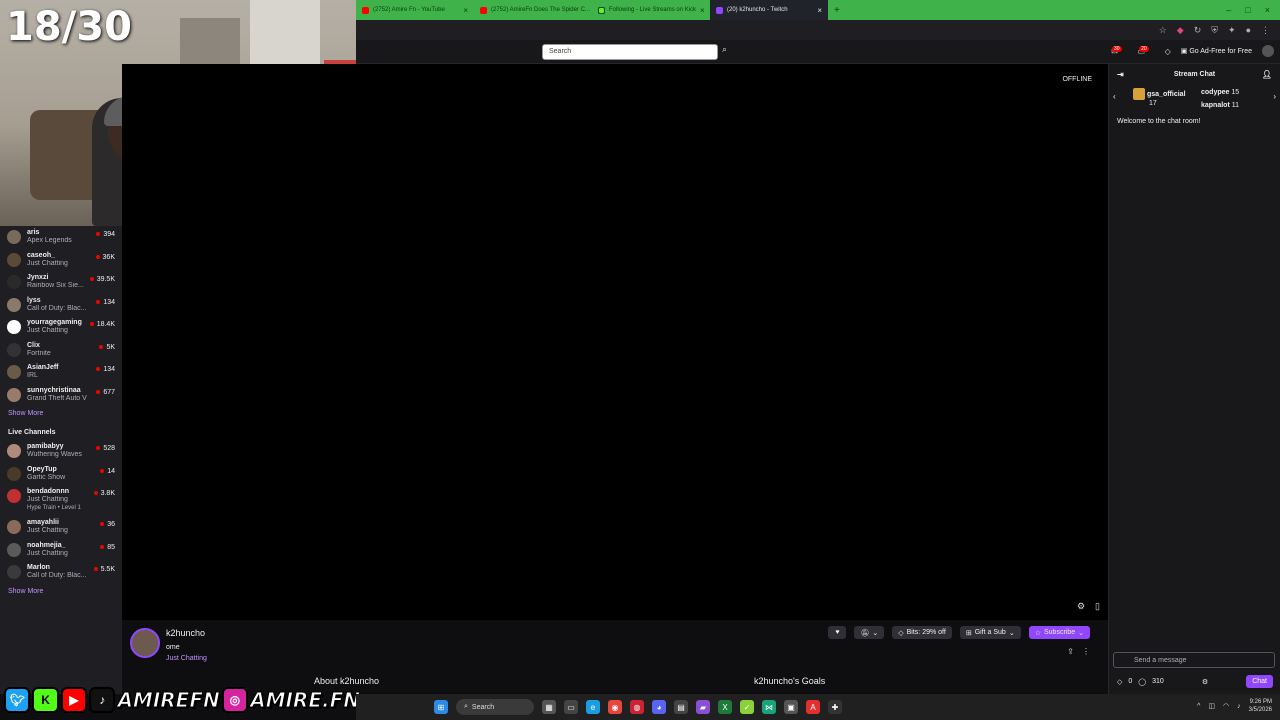  What do you see at coordinates (549, 707) in the screenshot?
I see `widgets-icon: ▦` at bounding box center [549, 707].